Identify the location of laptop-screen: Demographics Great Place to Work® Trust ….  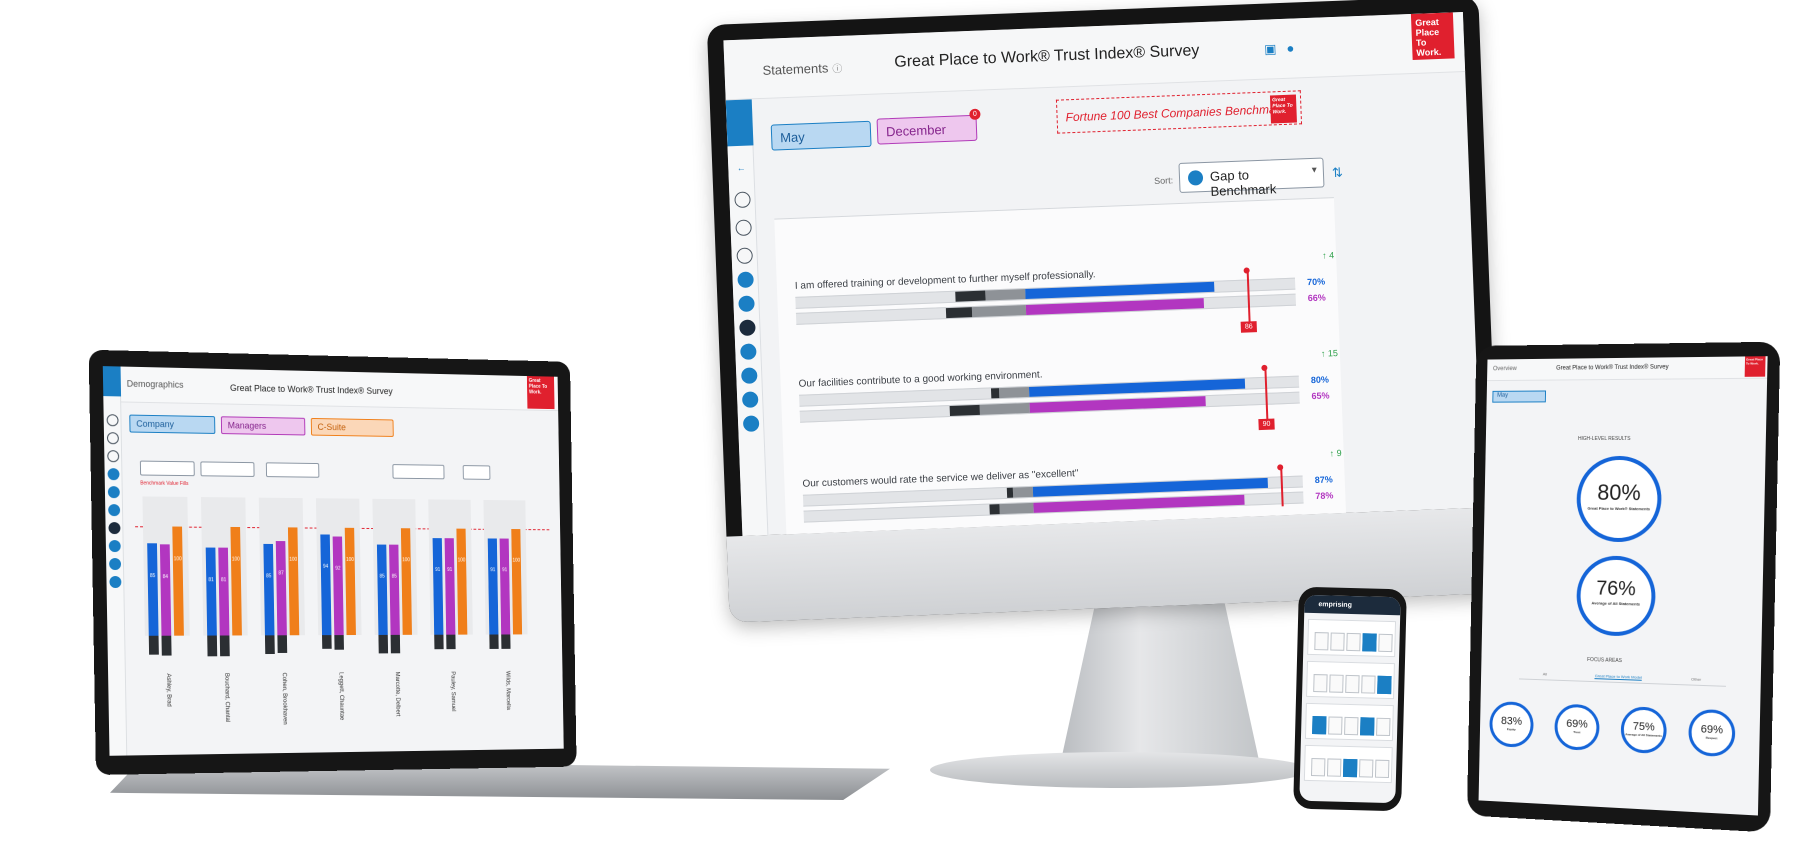
(333, 561).